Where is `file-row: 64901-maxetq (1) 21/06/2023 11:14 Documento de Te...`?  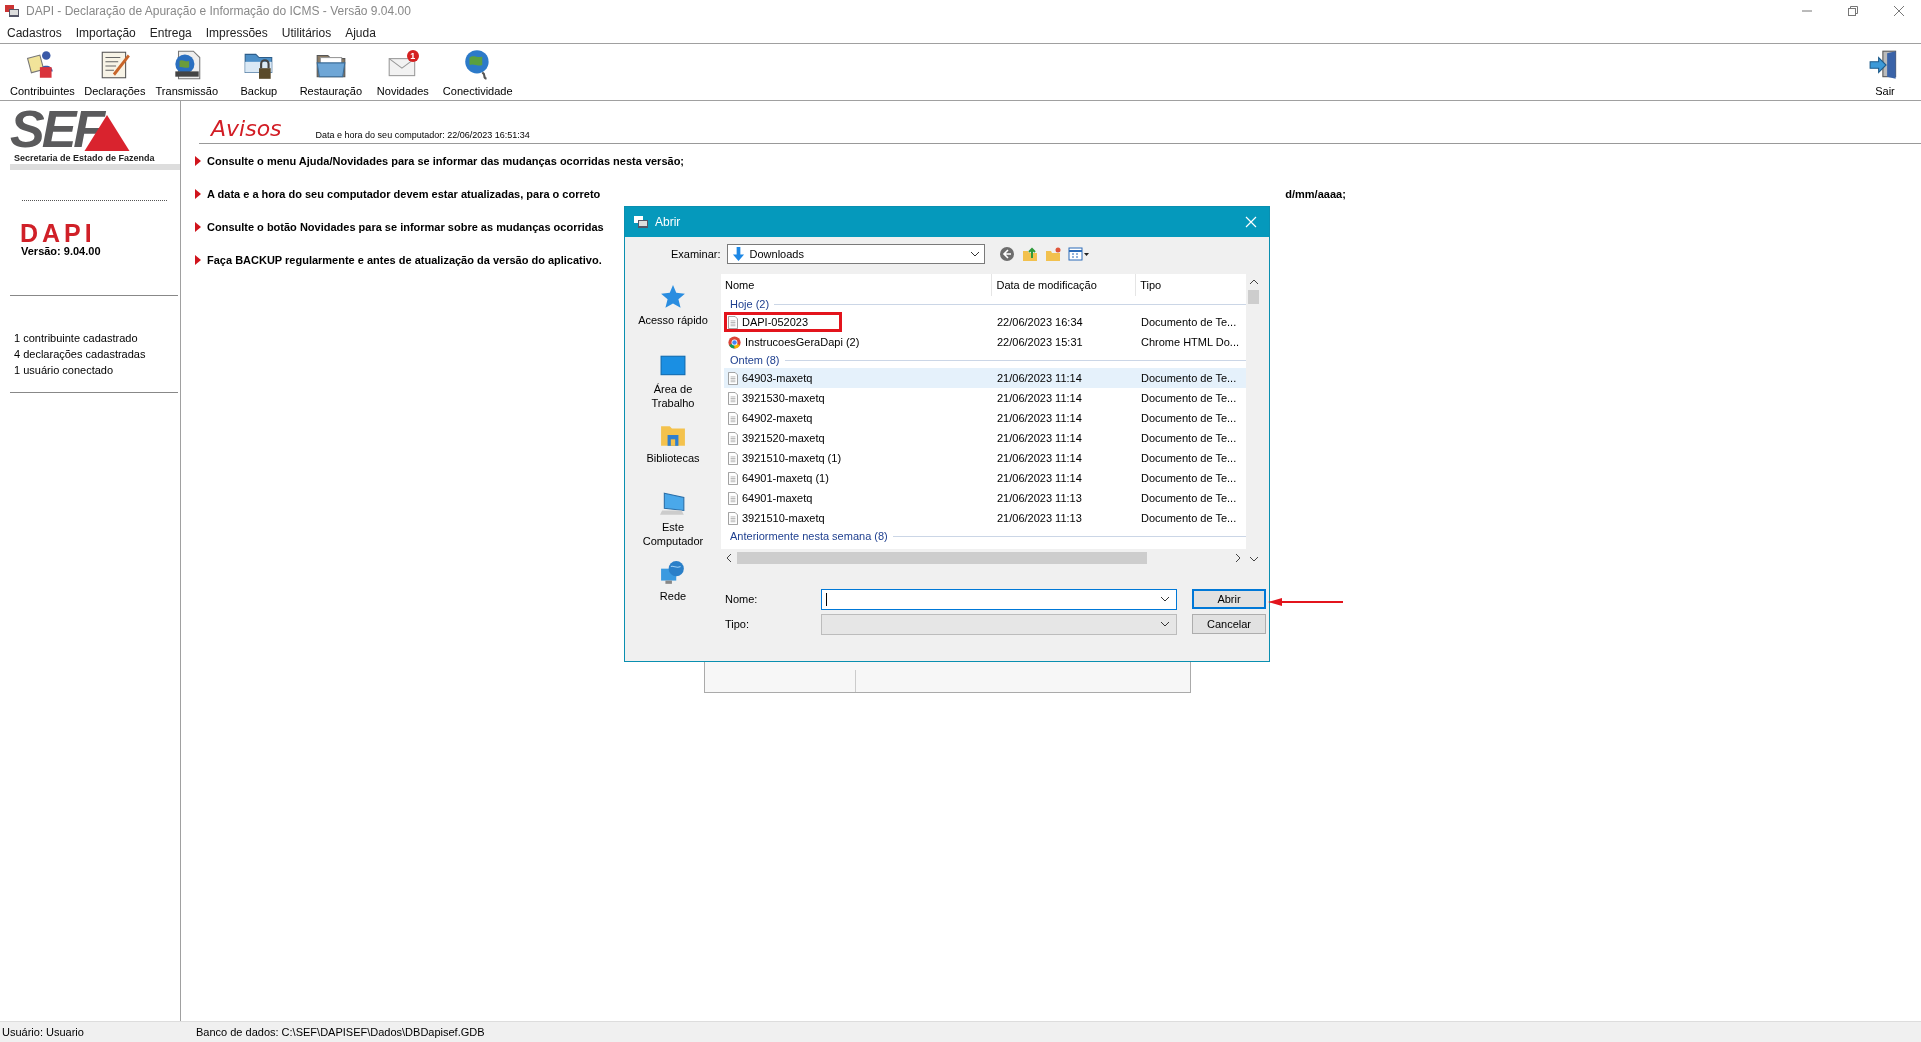 file-row: 64901-maxetq (1) 21/06/2023 11:14 Documento de Te... is located at coordinates (985, 478).